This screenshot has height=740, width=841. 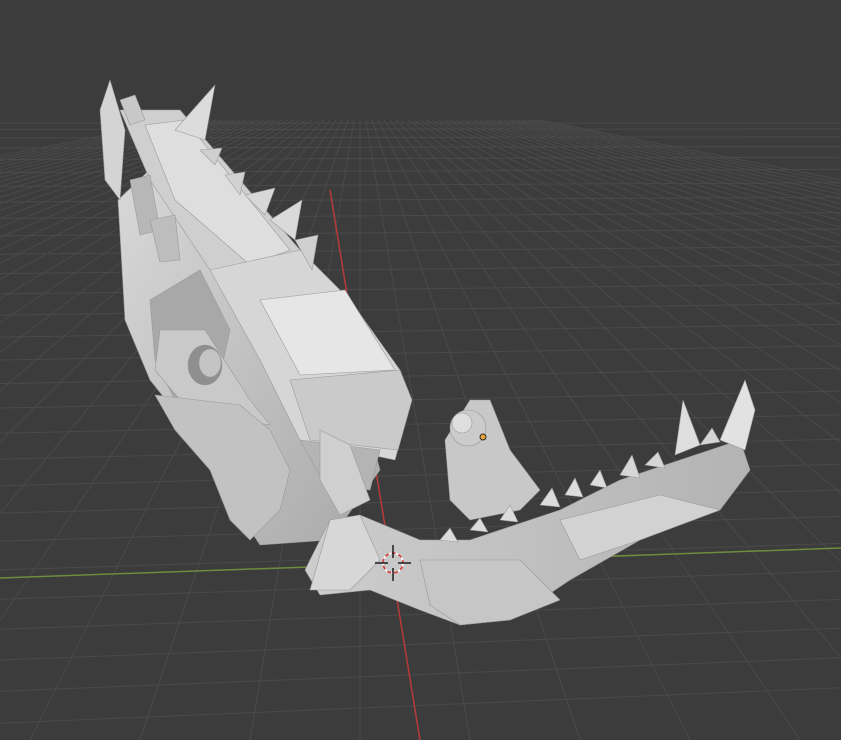 What do you see at coordinates (483, 437) in the screenshot?
I see `object-origin-dot` at bounding box center [483, 437].